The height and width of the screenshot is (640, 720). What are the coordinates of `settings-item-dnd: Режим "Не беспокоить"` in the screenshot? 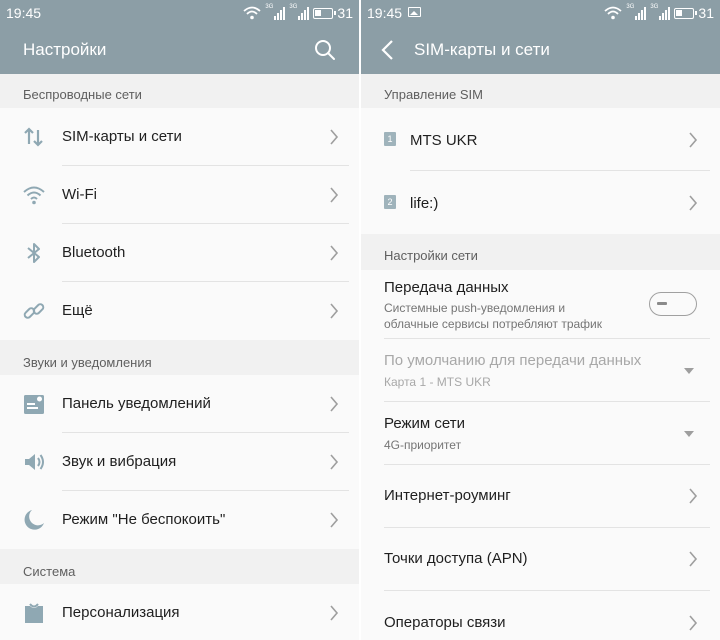 It's located at (179, 520).